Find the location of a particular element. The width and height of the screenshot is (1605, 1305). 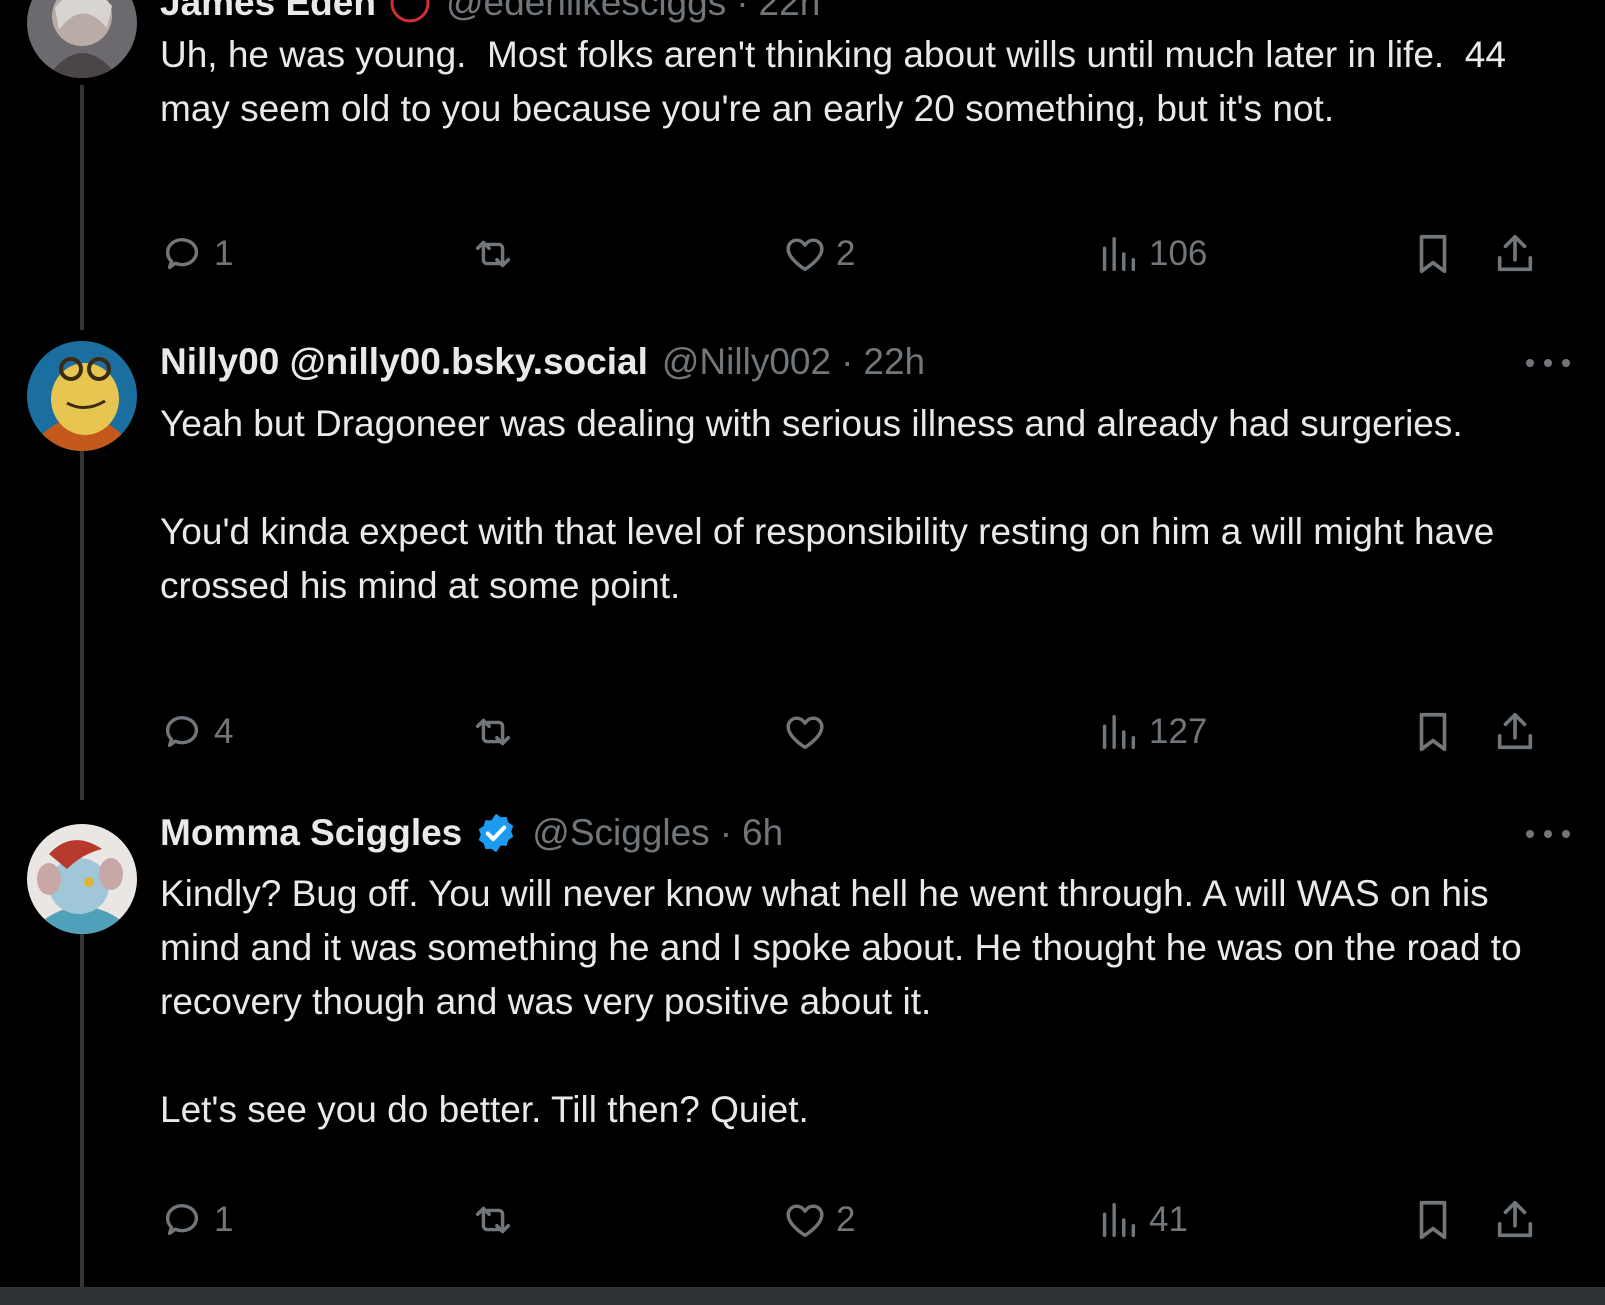

action-bar: 1 2 106 is located at coordinates (870, 254).